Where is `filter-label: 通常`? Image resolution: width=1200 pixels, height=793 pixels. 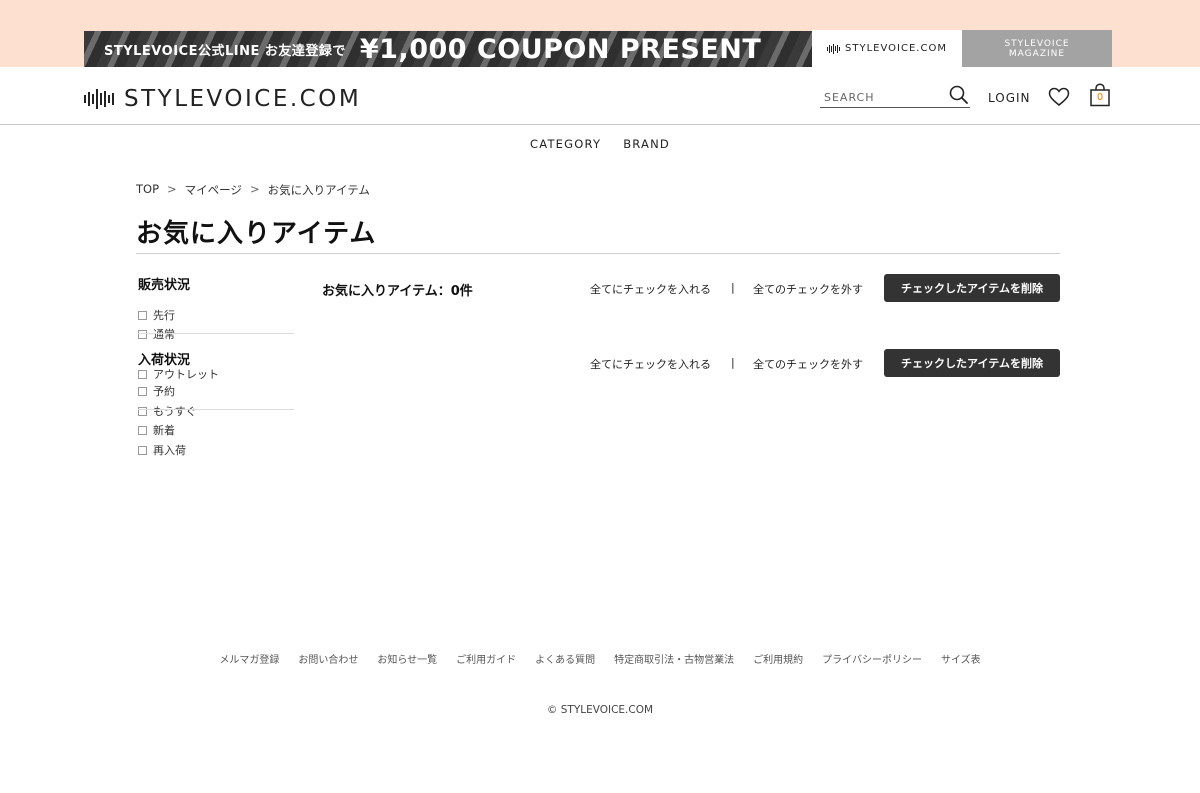 filter-label: 通常 is located at coordinates (164, 334).